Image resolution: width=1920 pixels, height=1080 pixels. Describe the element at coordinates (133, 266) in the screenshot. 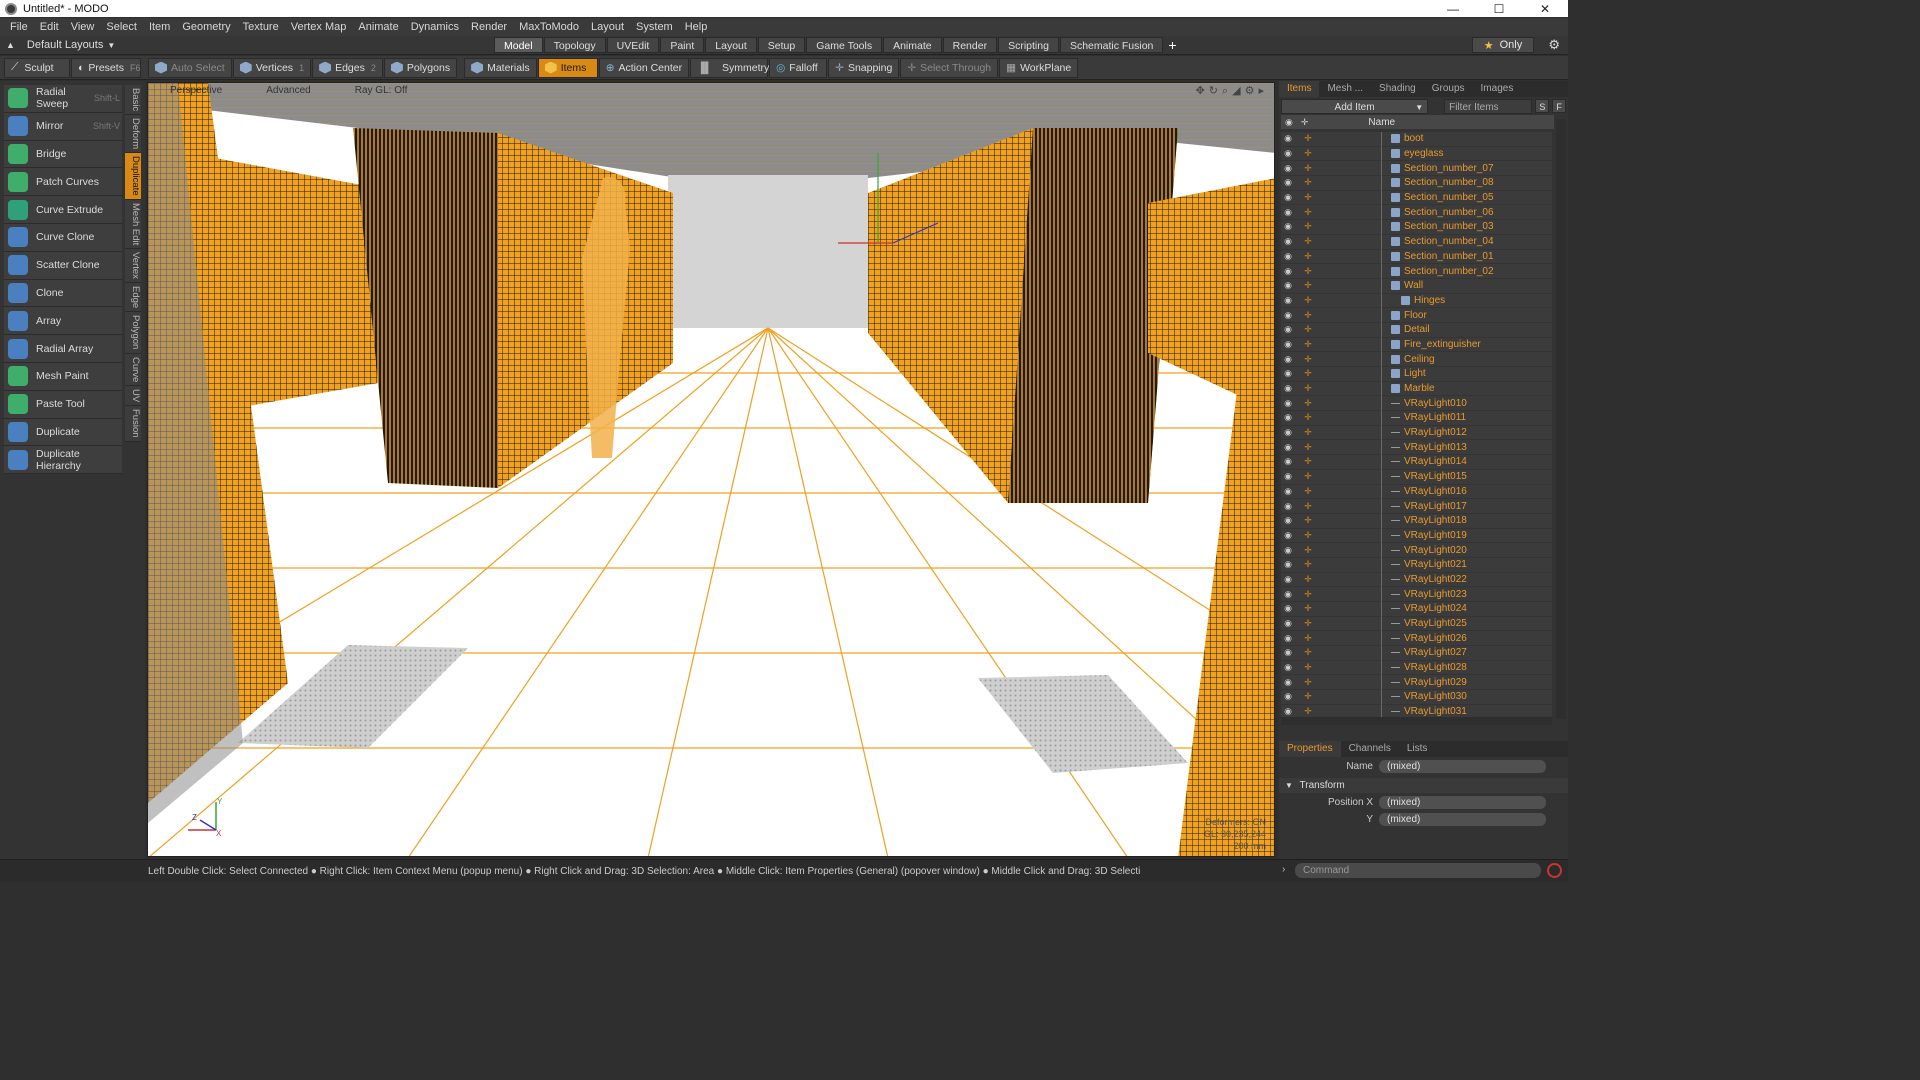

I see `side-tab-vertex: Vertex` at that location.